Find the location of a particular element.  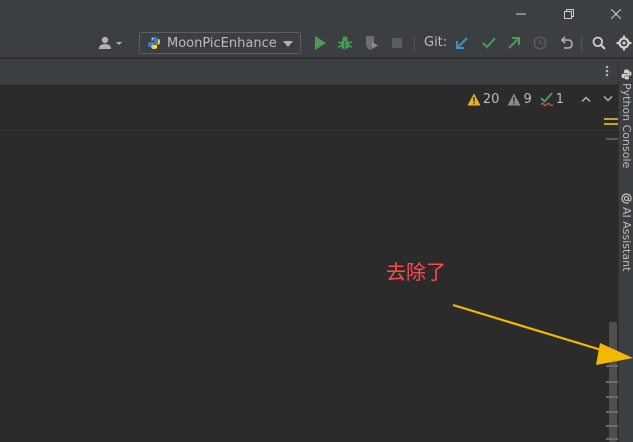

arrow-down-left-icon is located at coordinates (462, 43).